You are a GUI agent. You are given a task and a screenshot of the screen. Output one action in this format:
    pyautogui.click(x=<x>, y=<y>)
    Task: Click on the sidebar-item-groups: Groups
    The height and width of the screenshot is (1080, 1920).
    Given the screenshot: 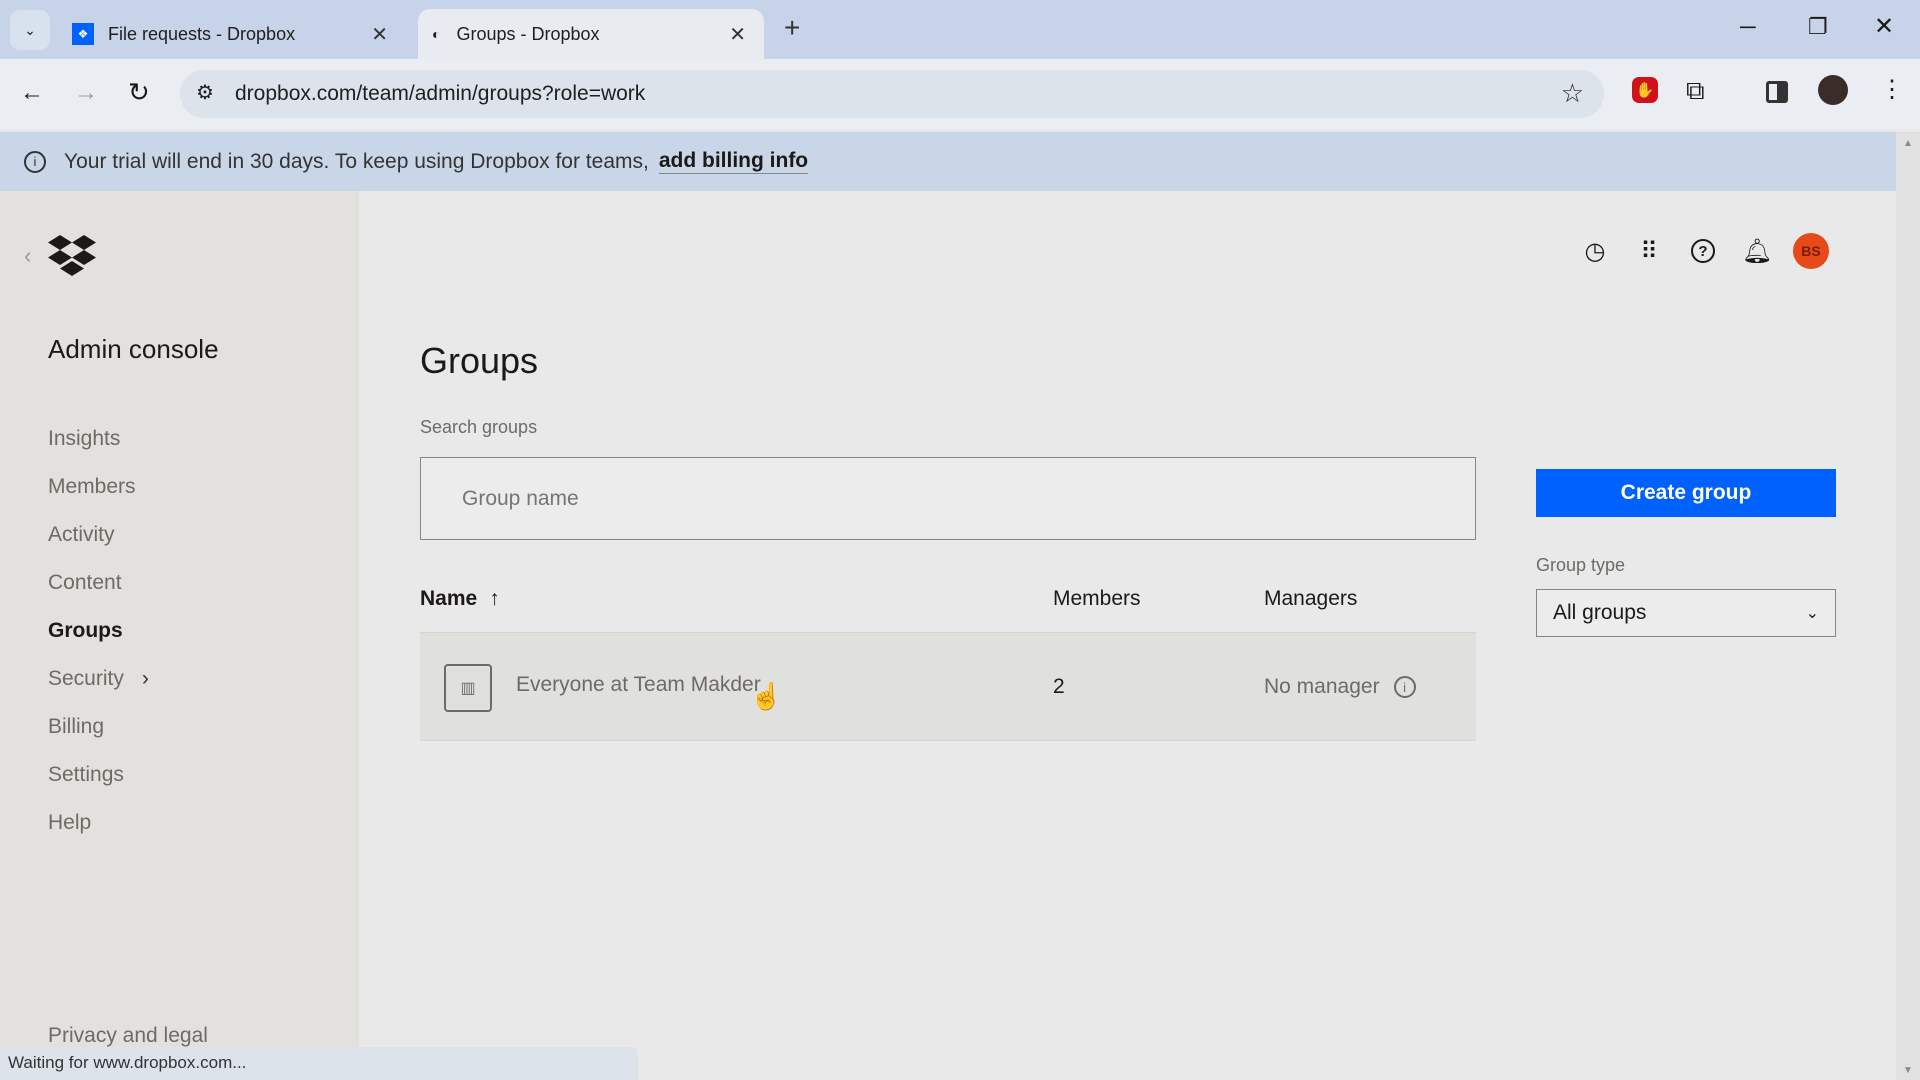 What is the action you would take?
    pyautogui.click(x=85, y=631)
    